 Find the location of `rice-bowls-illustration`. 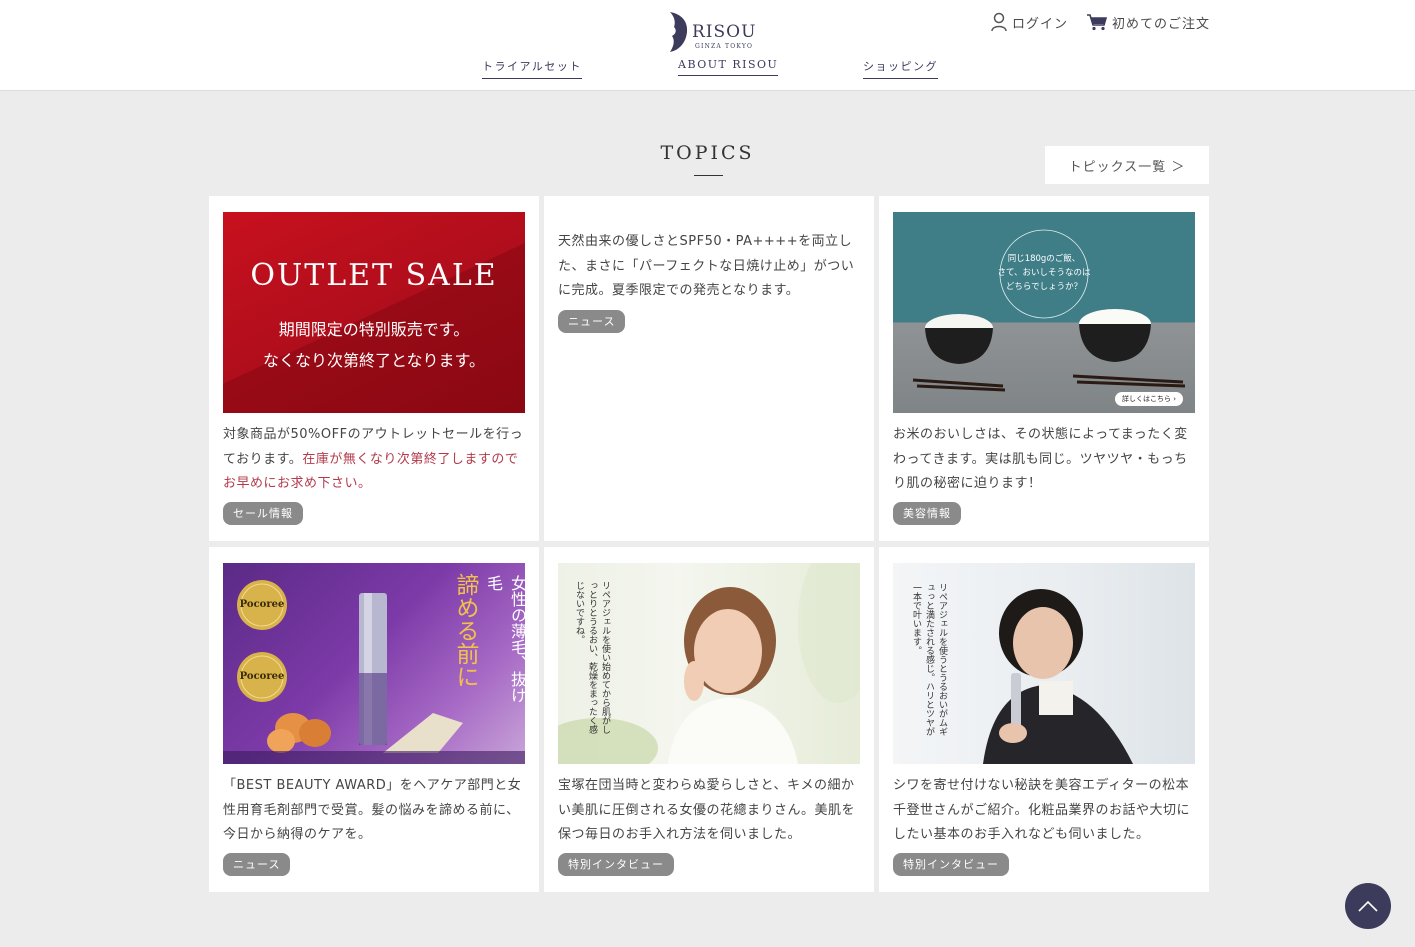

rice-bowls-illustration is located at coordinates (1049, 310).